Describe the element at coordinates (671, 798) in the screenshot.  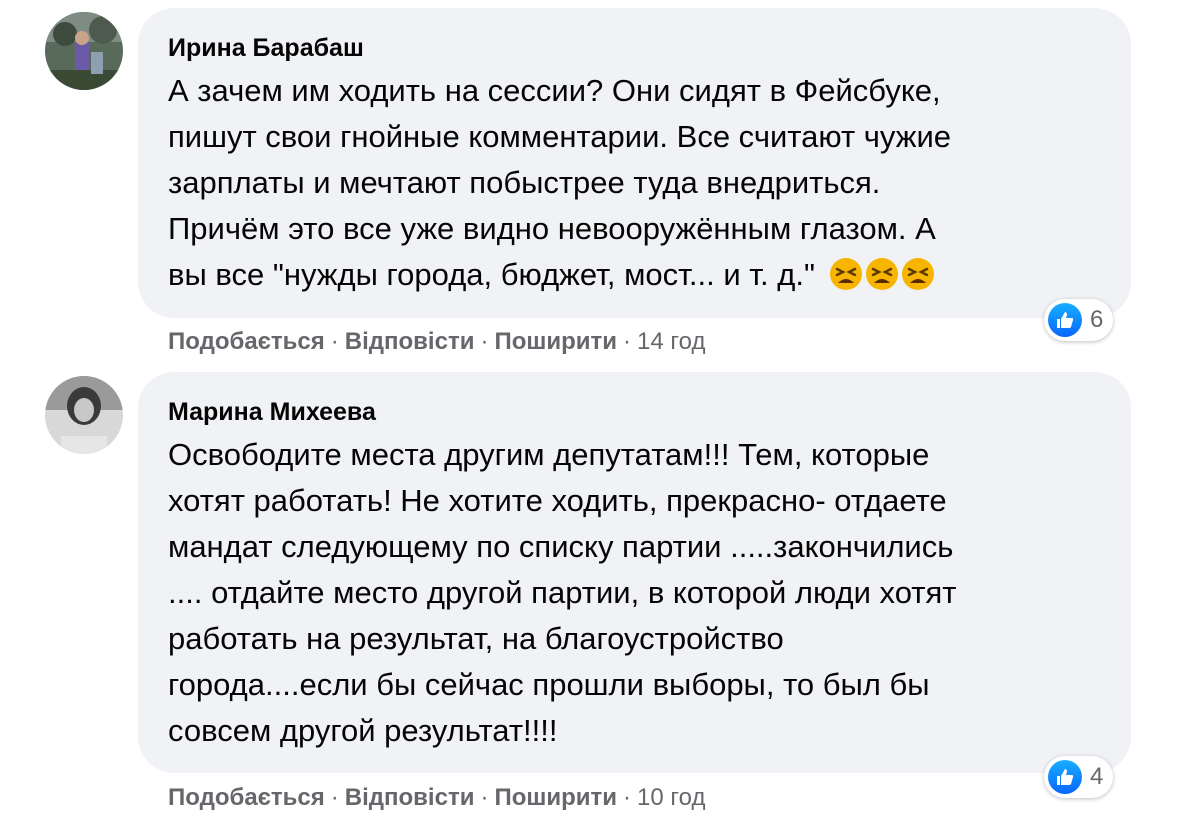
I see `comment-timestamp: 10 год` at that location.